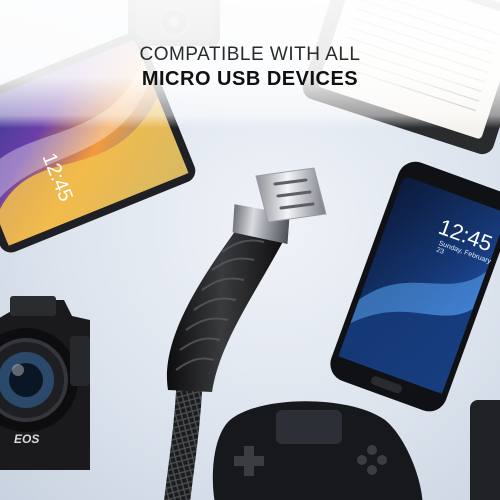 This screenshot has height=500, width=500. Describe the element at coordinates (250, 79) in the screenshot. I see `headline-line-2: MICRO USB DEVICES` at that location.